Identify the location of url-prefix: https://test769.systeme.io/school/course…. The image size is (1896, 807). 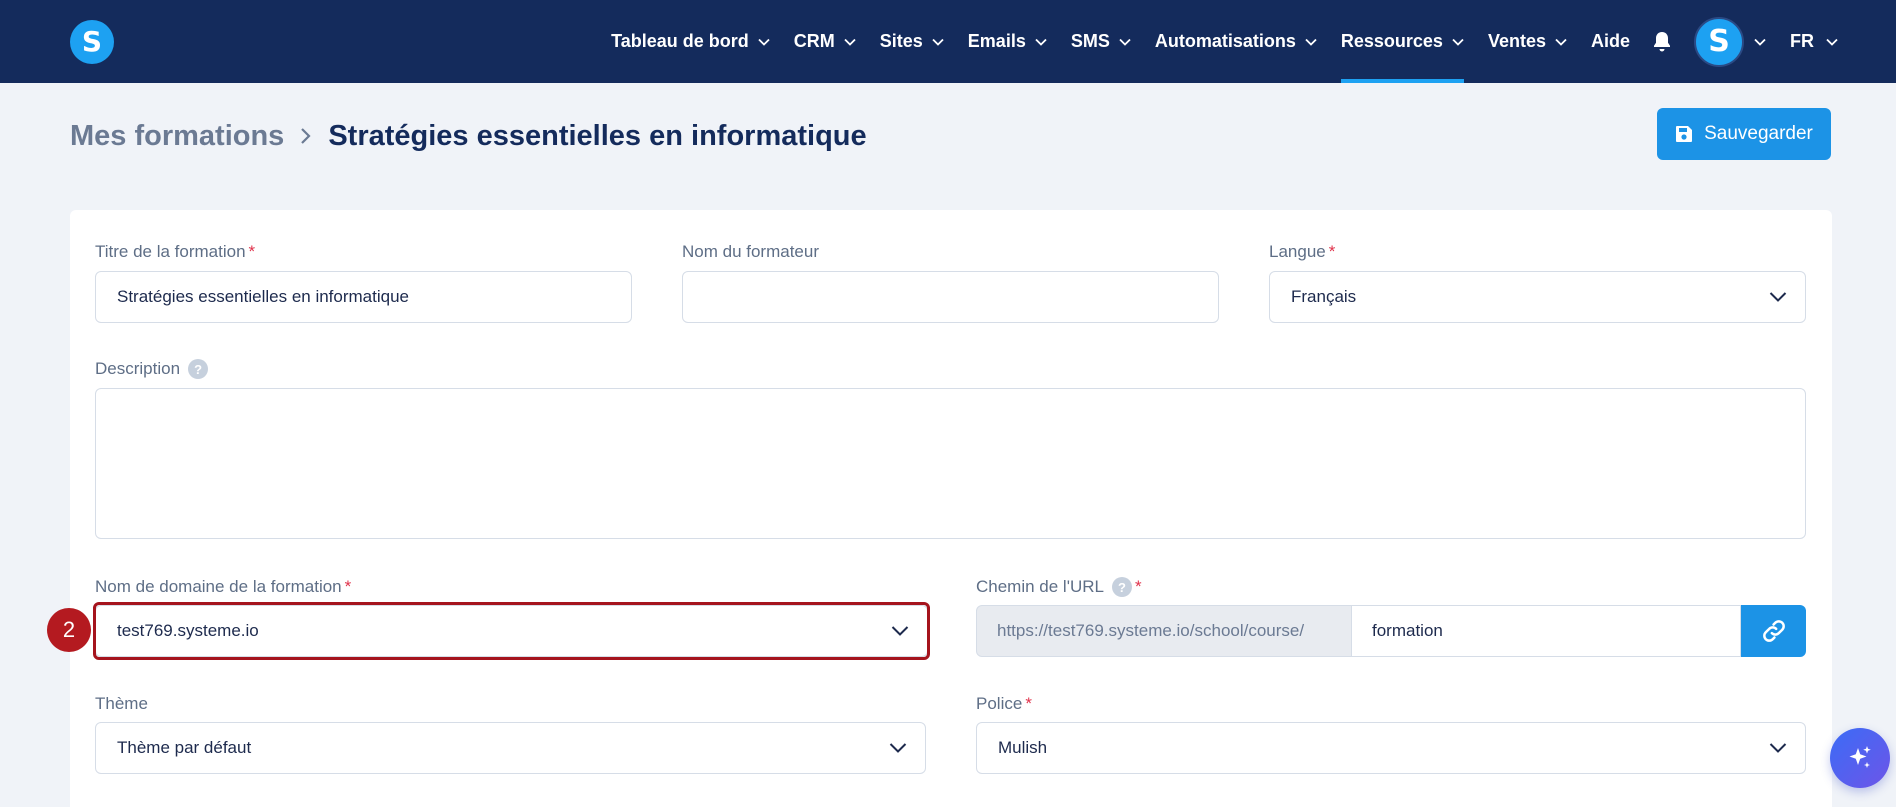
(1164, 631).